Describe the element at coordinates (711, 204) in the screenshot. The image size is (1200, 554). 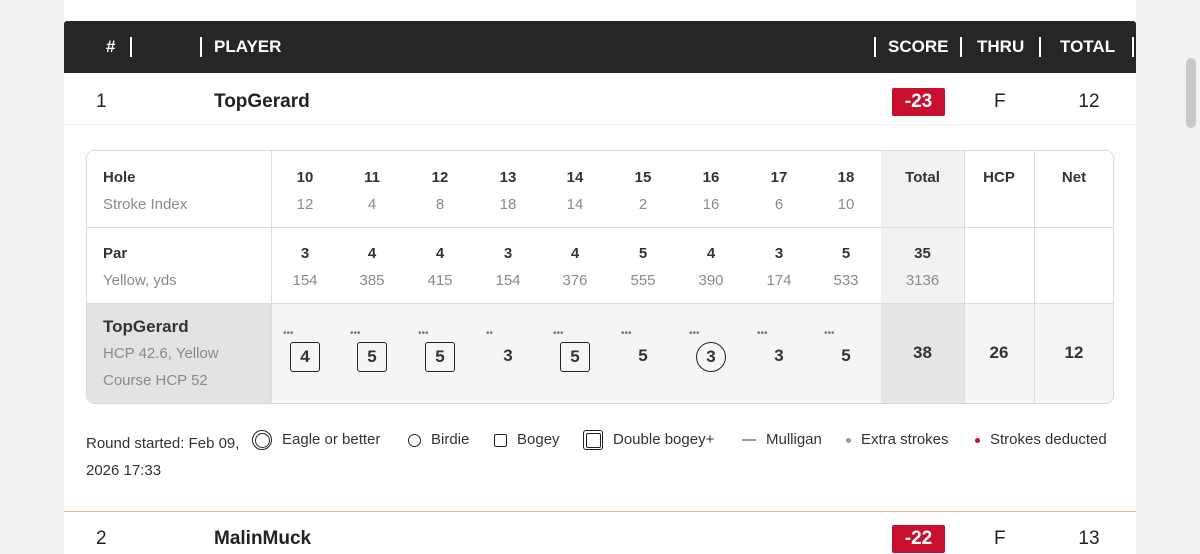
I see `stroke-index: 16` at that location.